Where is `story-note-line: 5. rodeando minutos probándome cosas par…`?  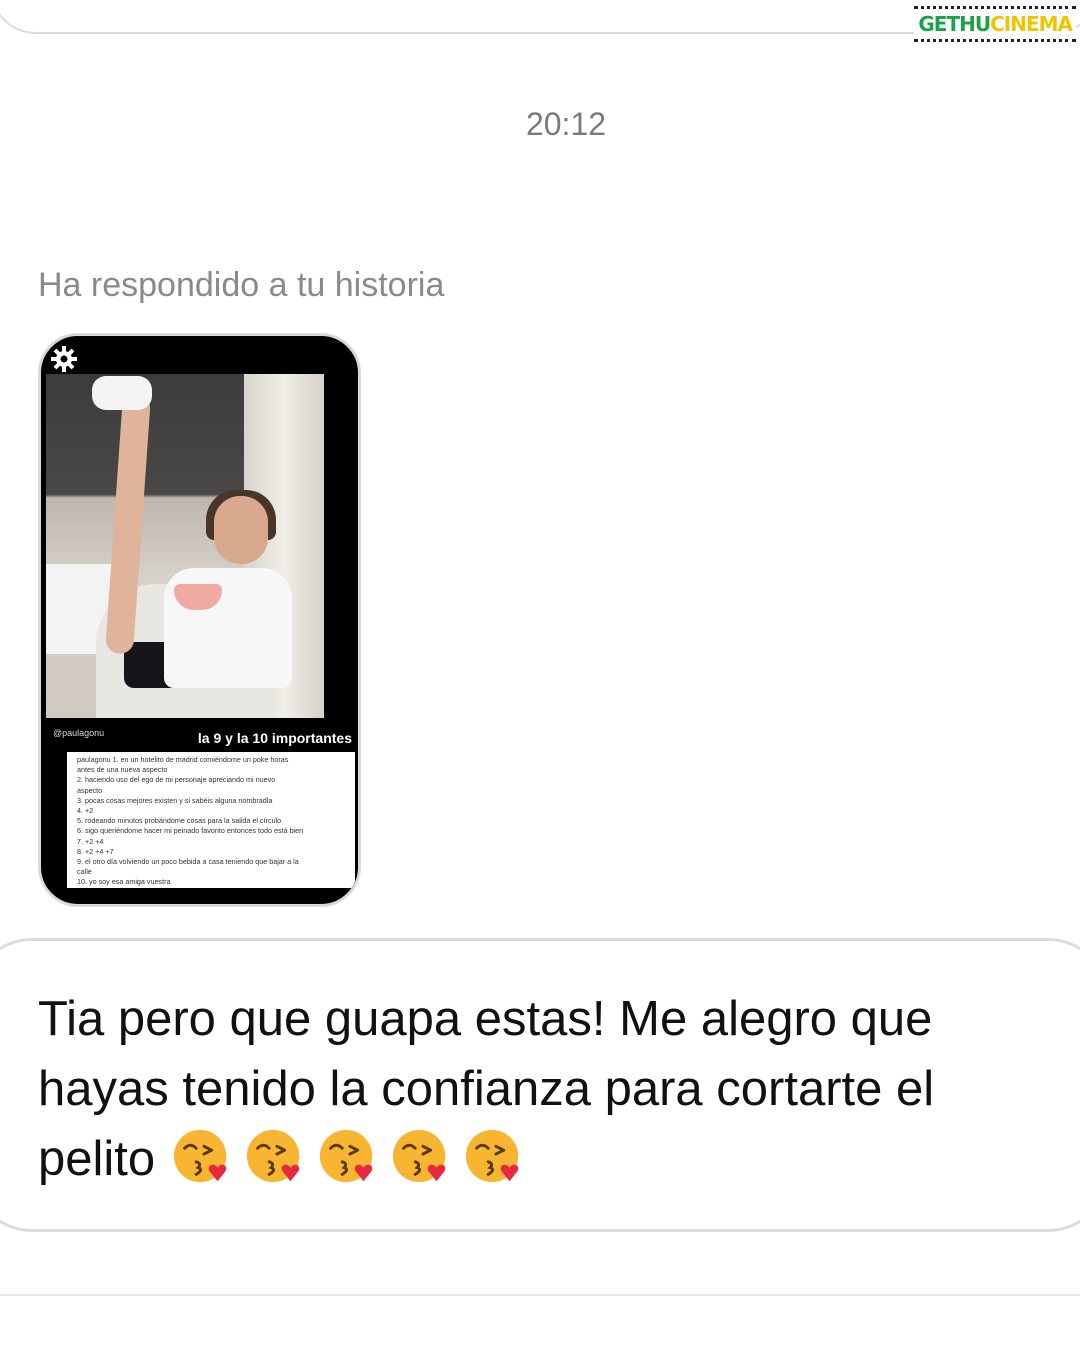
story-note-line: 5. rodeando minutos probándome cosas par… is located at coordinates (179, 821).